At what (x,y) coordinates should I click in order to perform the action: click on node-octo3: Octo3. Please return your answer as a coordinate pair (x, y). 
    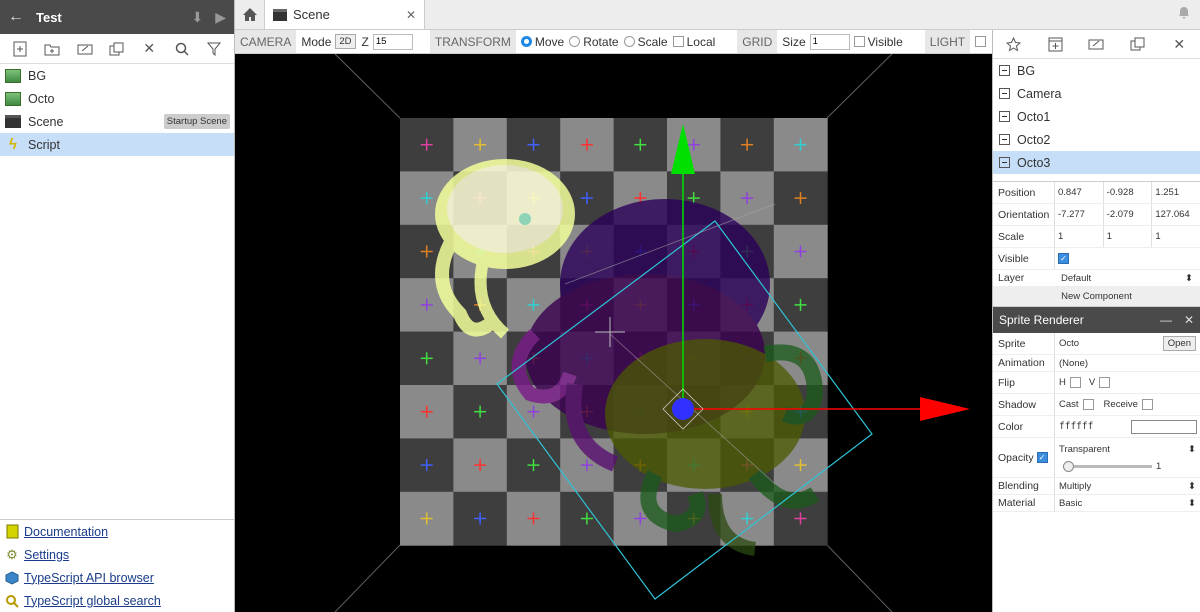
    Looking at the image, I should click on (1096, 162).